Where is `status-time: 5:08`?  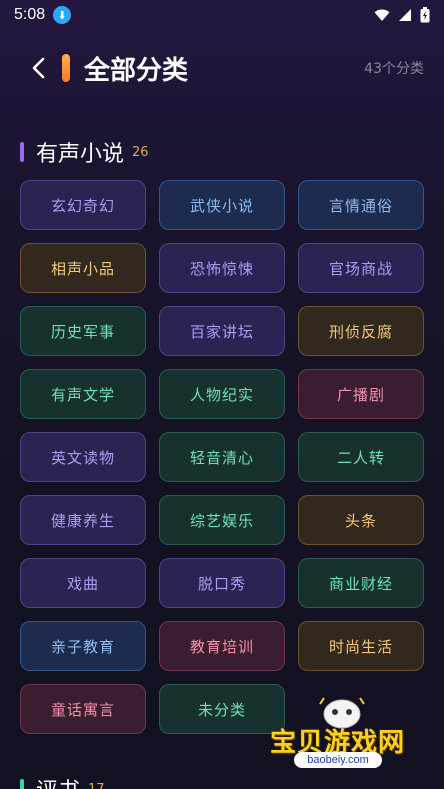 status-time: 5:08 is located at coordinates (30, 14).